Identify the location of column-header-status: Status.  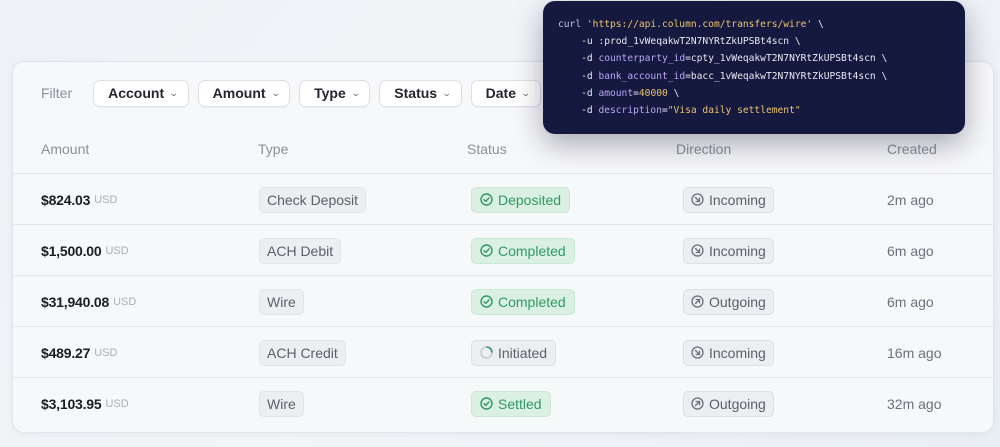
(487, 149).